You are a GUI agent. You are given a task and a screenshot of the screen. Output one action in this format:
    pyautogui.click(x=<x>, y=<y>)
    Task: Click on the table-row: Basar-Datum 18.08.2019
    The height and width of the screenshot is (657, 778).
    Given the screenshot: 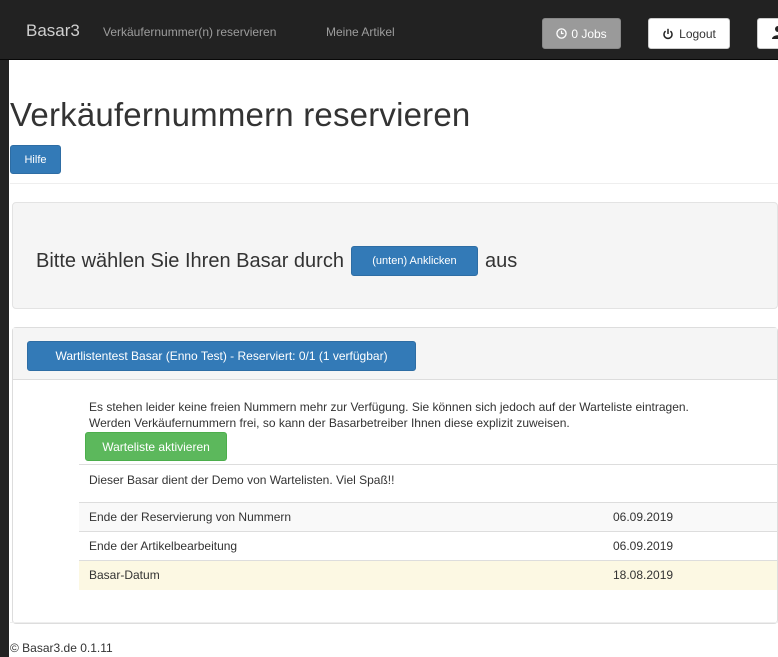 What is the action you would take?
    pyautogui.click(x=428, y=575)
    